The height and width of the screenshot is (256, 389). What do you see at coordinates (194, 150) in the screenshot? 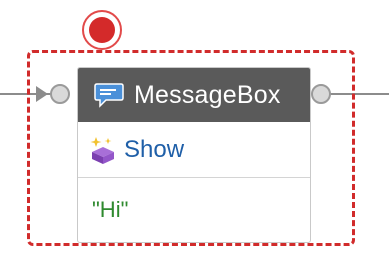
I see `method-row: Show` at bounding box center [194, 150].